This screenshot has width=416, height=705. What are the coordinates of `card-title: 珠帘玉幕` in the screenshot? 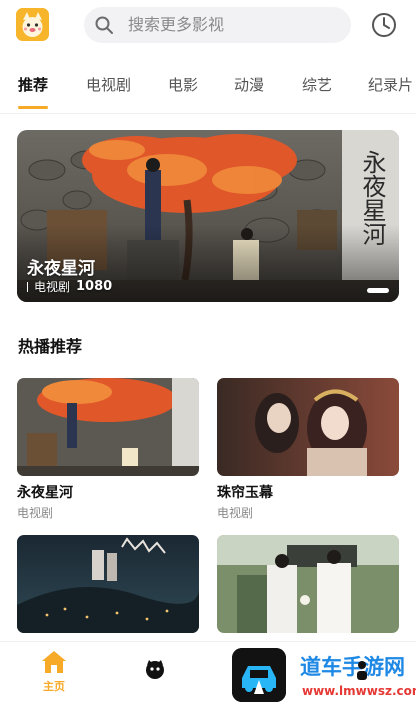 It's located at (245, 493).